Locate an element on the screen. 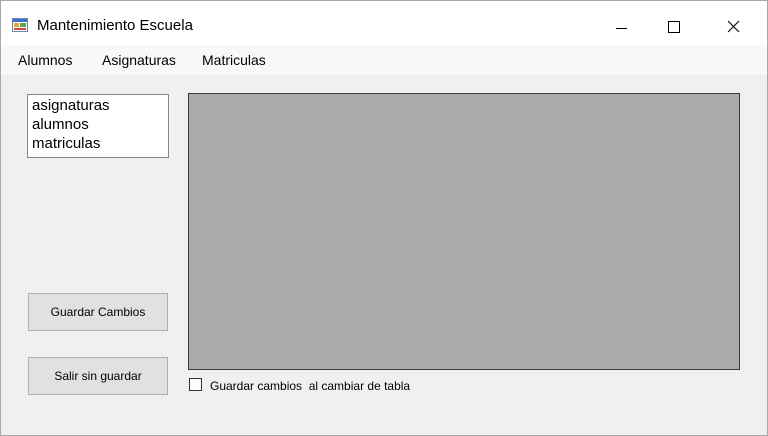 Image resolution: width=768 pixels, height=436 pixels. save-on-switch-checkbox is located at coordinates (195, 384).